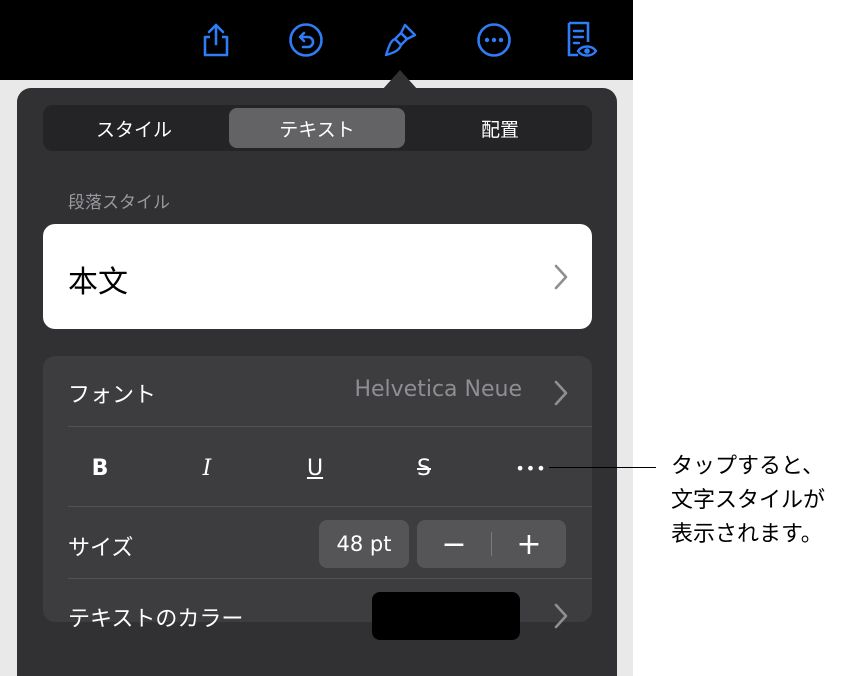  I want to click on paragraph-style-selector: 本文, so click(317, 276).